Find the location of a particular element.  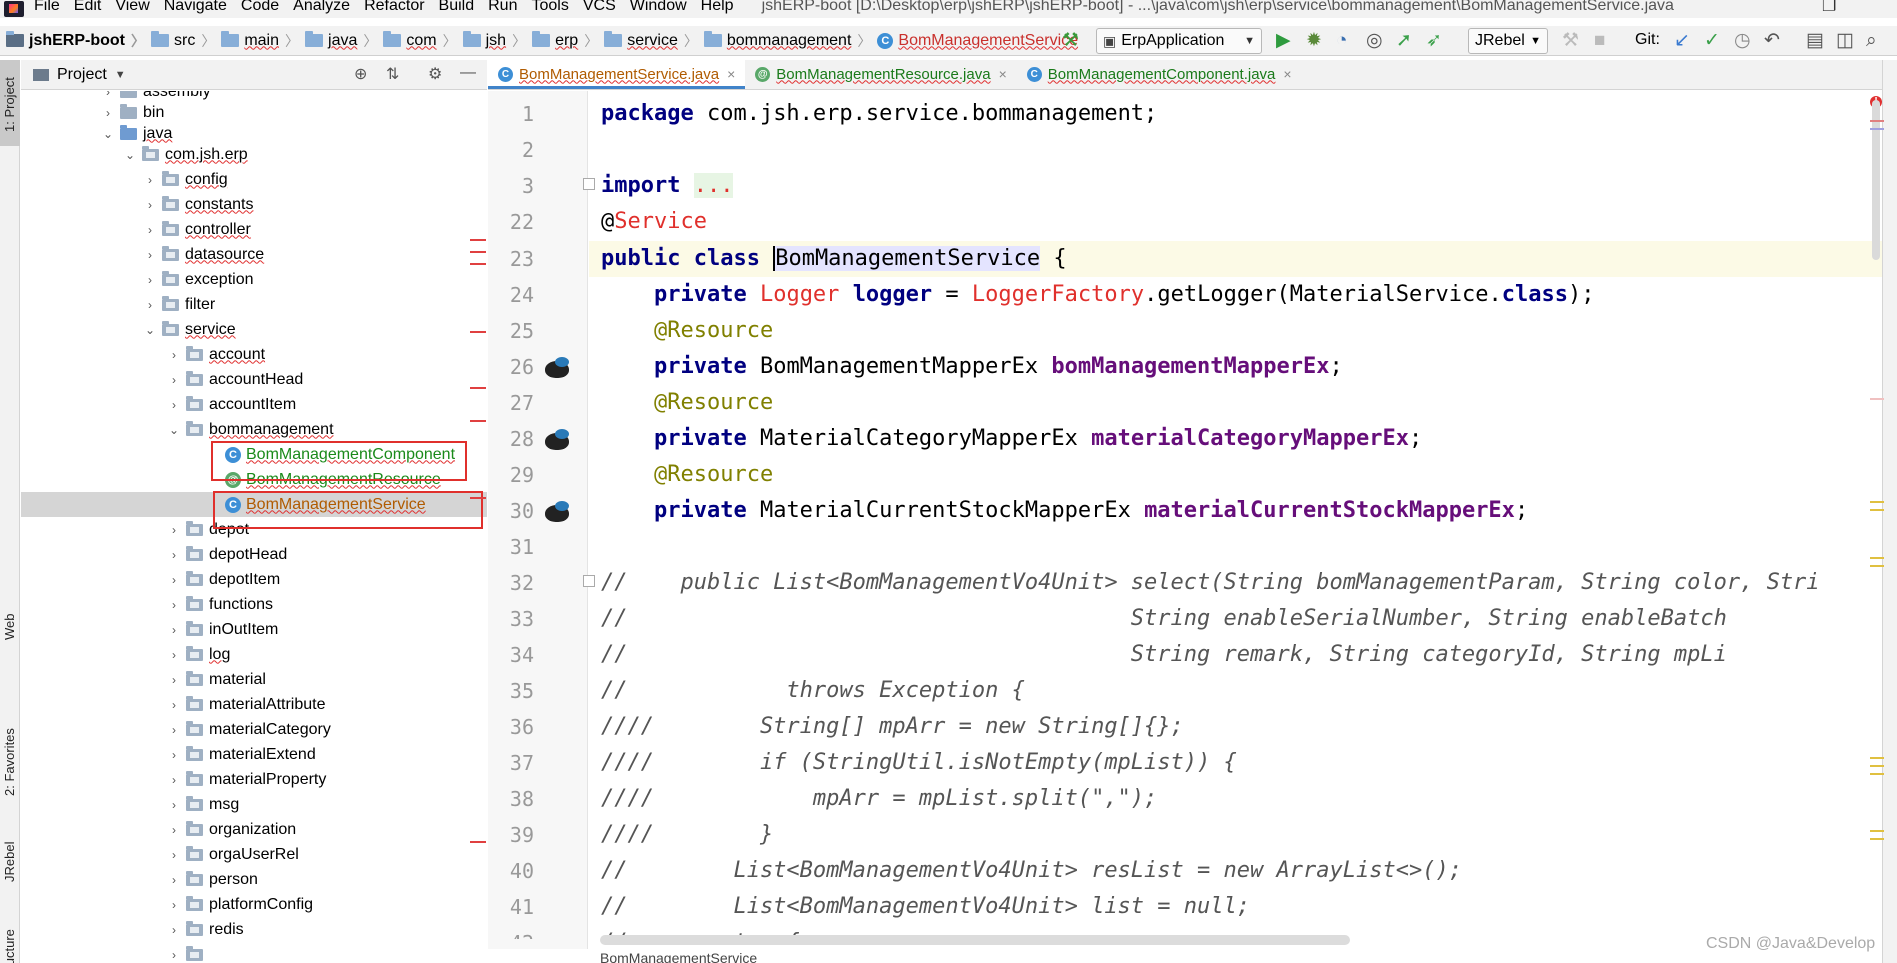

menu-run: Run is located at coordinates (502, 7).